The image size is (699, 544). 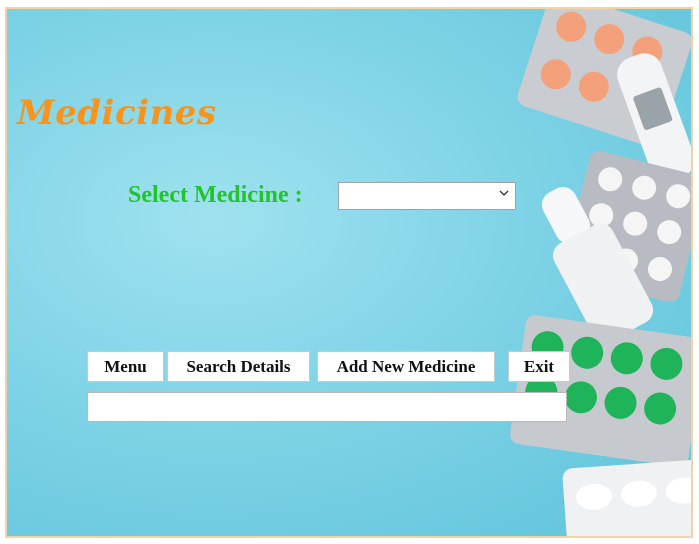 What do you see at coordinates (238, 366) in the screenshot?
I see `search-details-button: Search Details` at bounding box center [238, 366].